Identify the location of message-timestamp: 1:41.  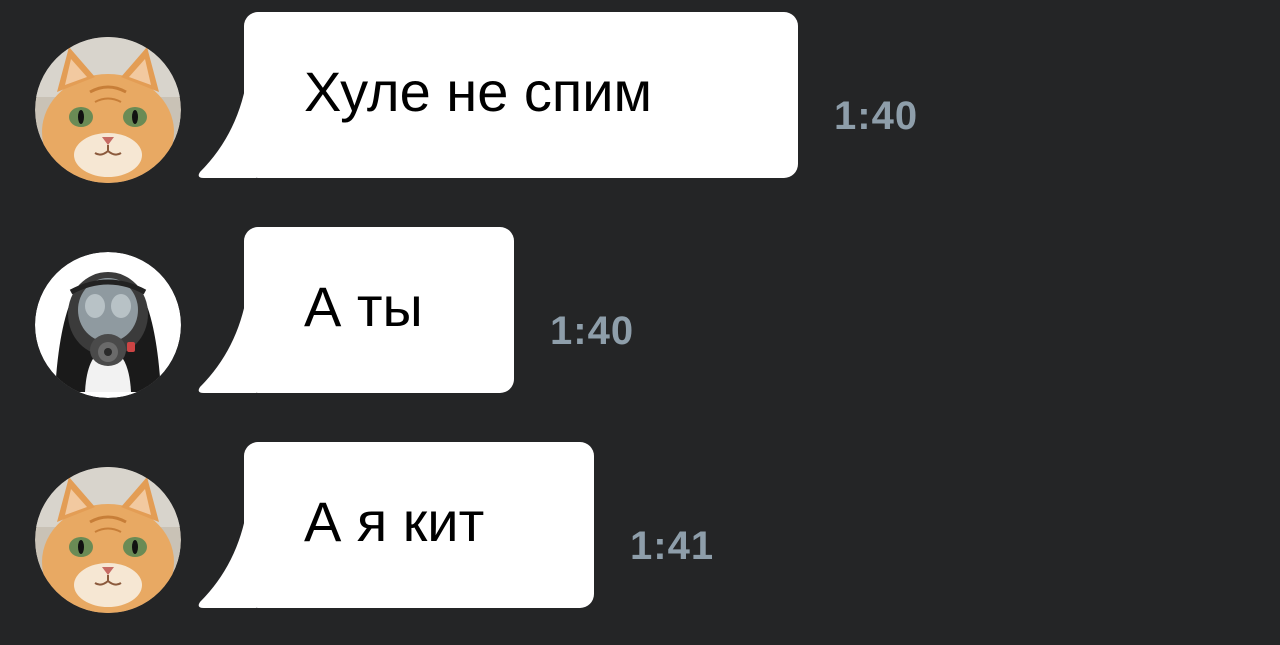
(672, 546).